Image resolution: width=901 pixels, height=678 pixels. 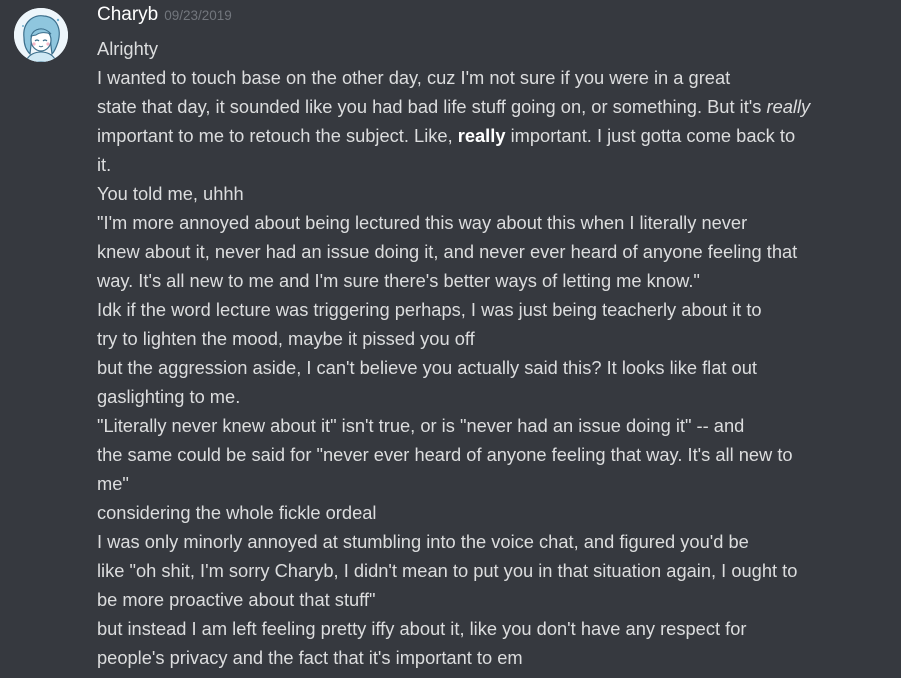 What do you see at coordinates (493, 164) in the screenshot?
I see `message-line: it.` at bounding box center [493, 164].